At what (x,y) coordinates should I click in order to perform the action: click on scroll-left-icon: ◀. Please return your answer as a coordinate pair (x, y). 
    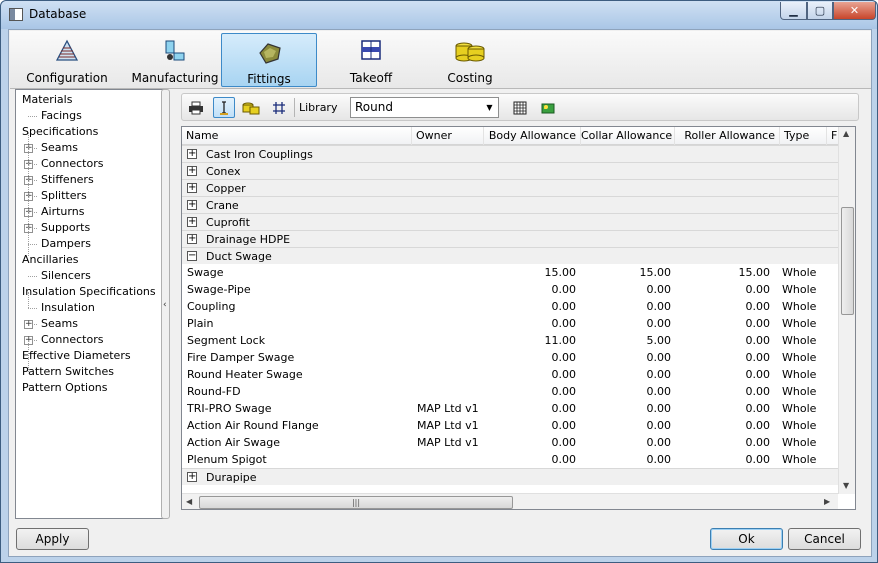
    Looking at the image, I should click on (189, 501).